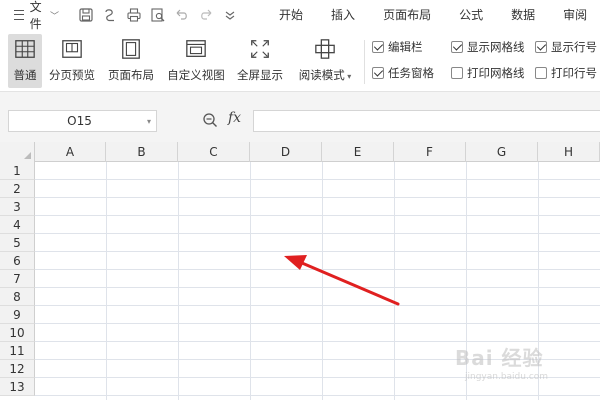 This screenshot has width=600, height=400. What do you see at coordinates (25, 75) in the screenshot?
I see `view-label: 普通` at bounding box center [25, 75].